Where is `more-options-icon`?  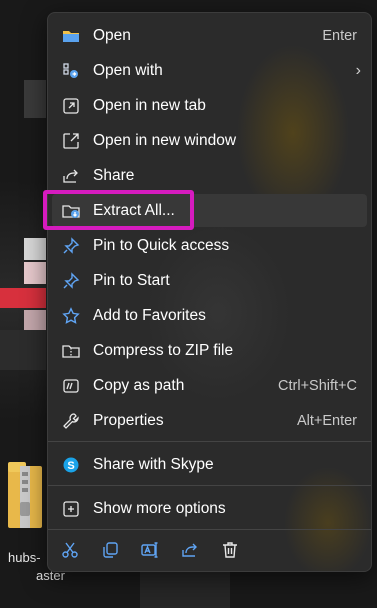 more-options-icon is located at coordinates (71, 509).